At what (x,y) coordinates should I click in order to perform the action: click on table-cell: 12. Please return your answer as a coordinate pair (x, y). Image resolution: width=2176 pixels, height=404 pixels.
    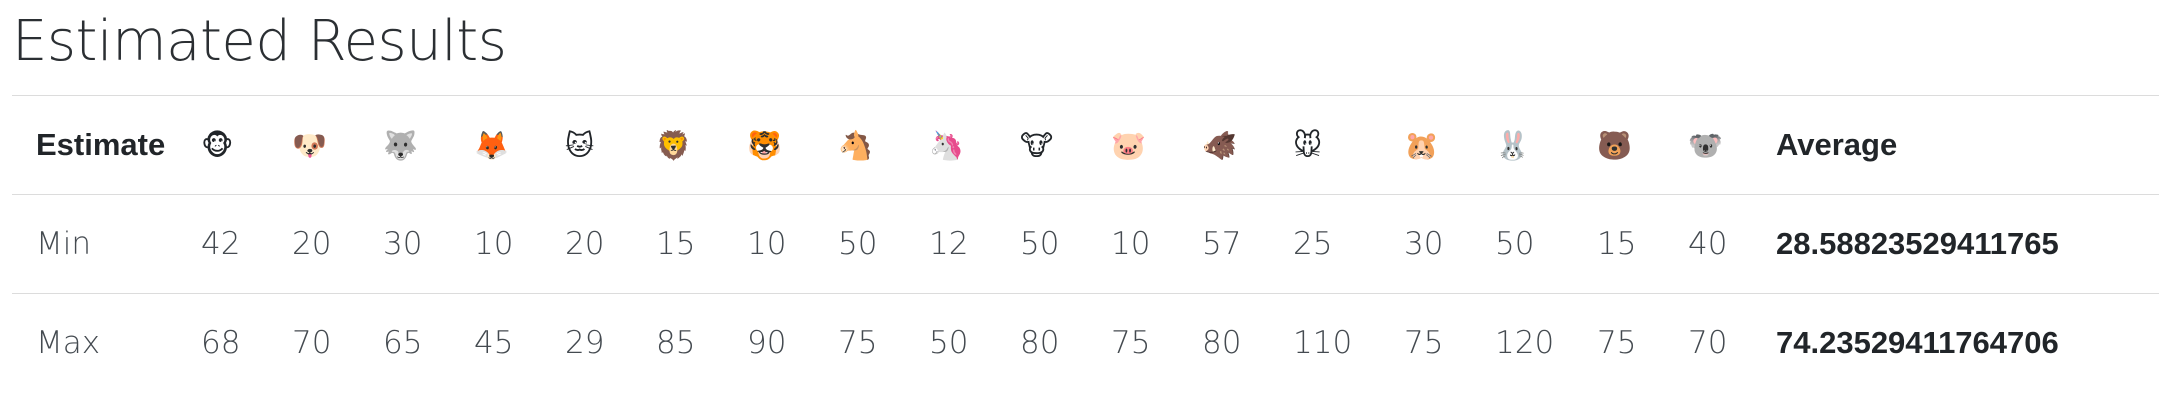
    Looking at the image, I should click on (949, 244).